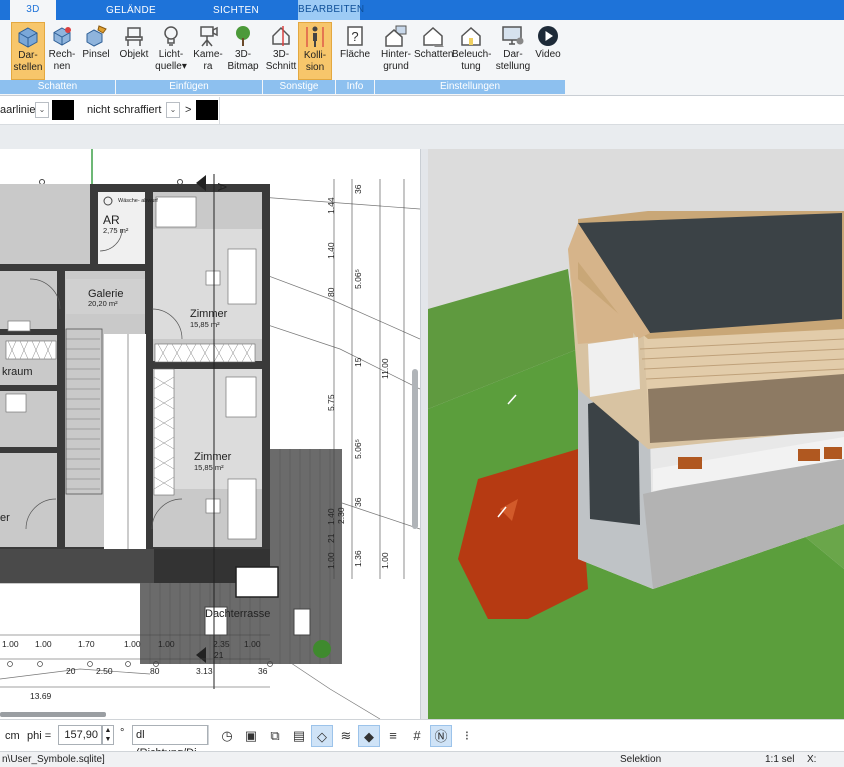 This screenshot has height=767, width=844. What do you see at coordinates (62, 36) in the screenshot?
I see `cube-calc-icon` at bounding box center [62, 36].